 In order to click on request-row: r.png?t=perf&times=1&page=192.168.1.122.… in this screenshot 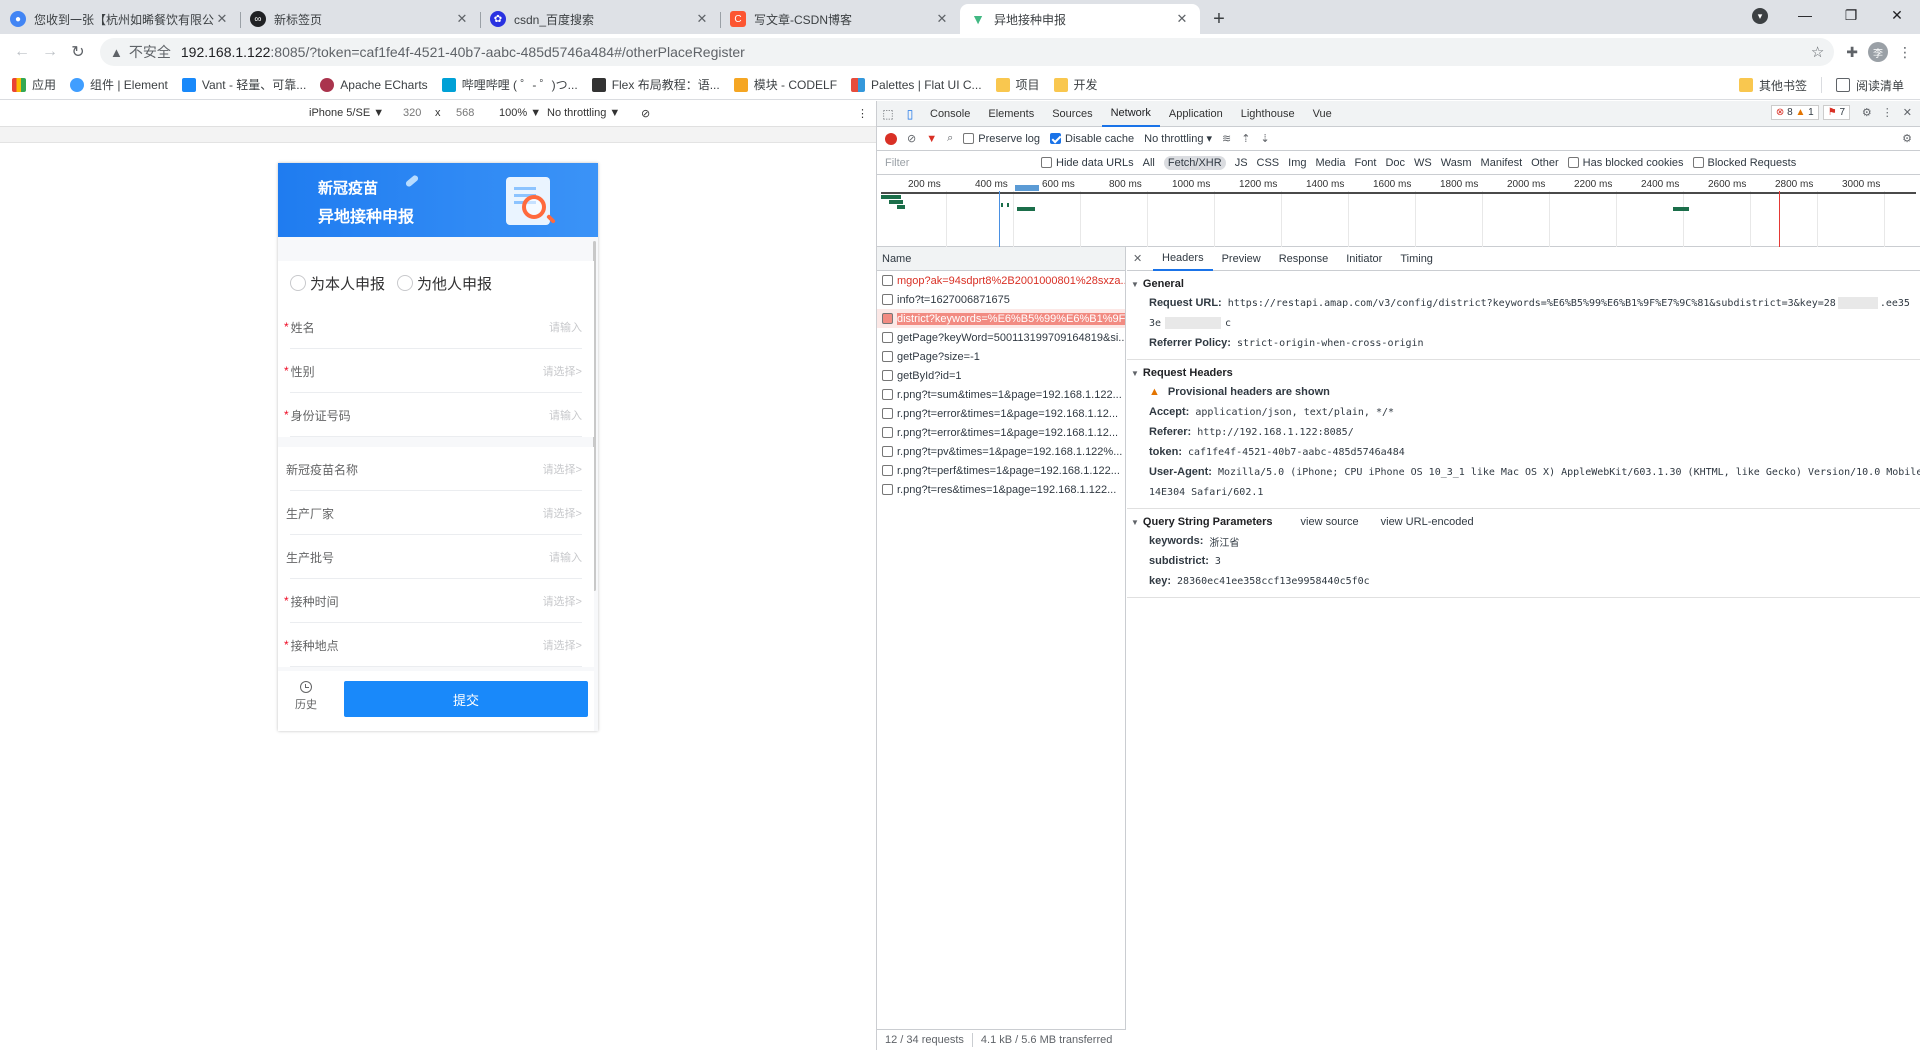, I will do `click(1001, 470)`.